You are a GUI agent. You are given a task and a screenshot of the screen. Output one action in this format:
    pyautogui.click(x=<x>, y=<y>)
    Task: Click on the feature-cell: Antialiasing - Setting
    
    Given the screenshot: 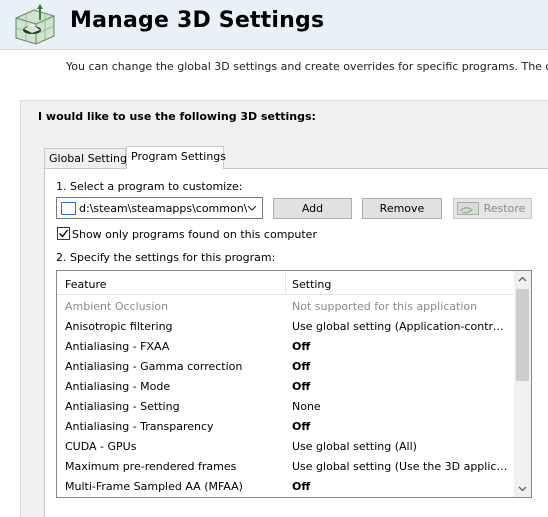 What is the action you would take?
    pyautogui.click(x=122, y=406)
    